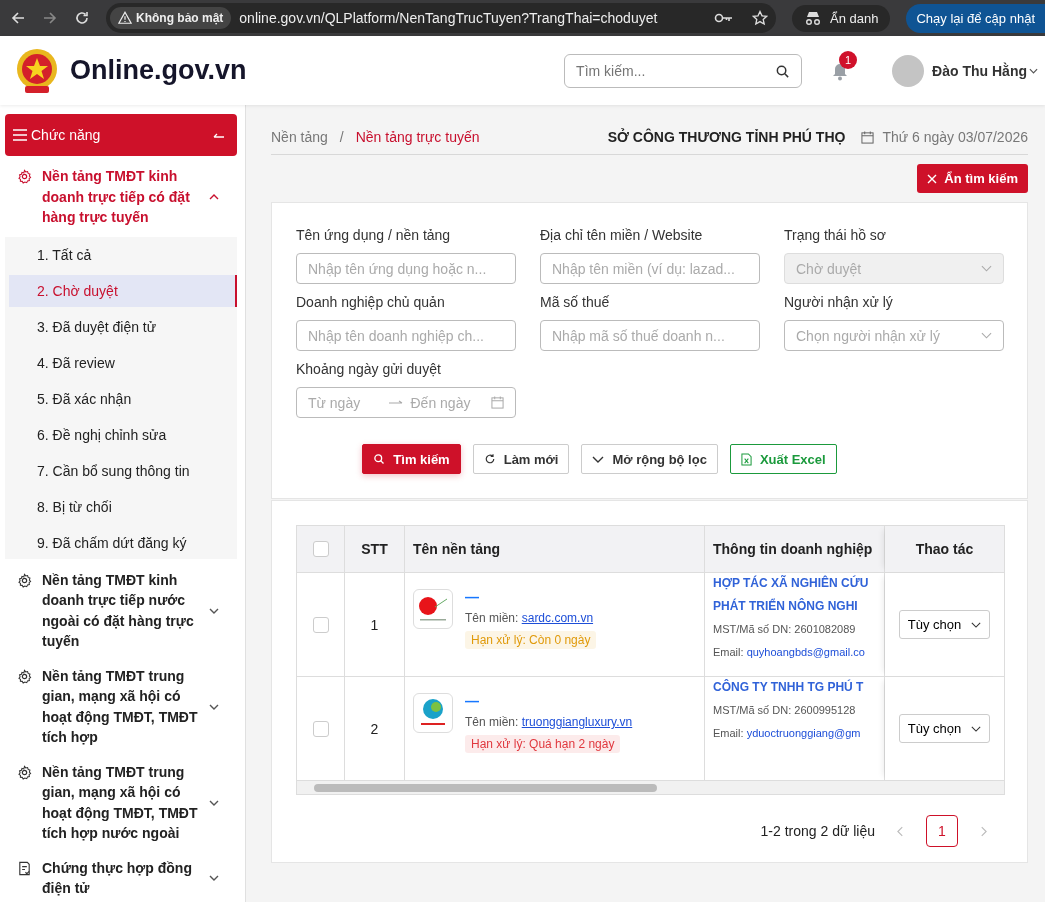 This screenshot has height=902, width=1045. Describe the element at coordinates (841, 18) in the screenshot. I see `incognito-badge: Ẩn danh` at that location.